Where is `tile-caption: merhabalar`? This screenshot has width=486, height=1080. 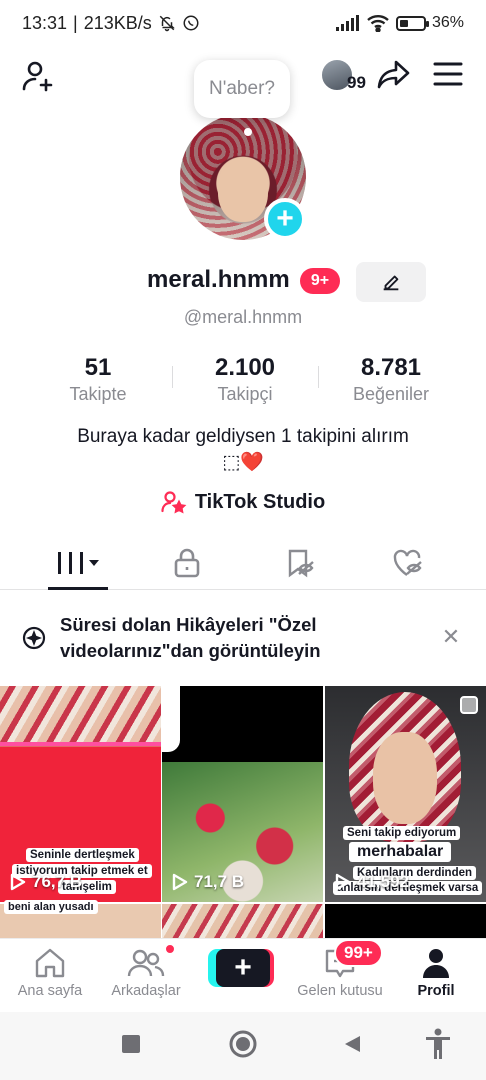
tile-caption: merhabalar is located at coordinates (400, 852).